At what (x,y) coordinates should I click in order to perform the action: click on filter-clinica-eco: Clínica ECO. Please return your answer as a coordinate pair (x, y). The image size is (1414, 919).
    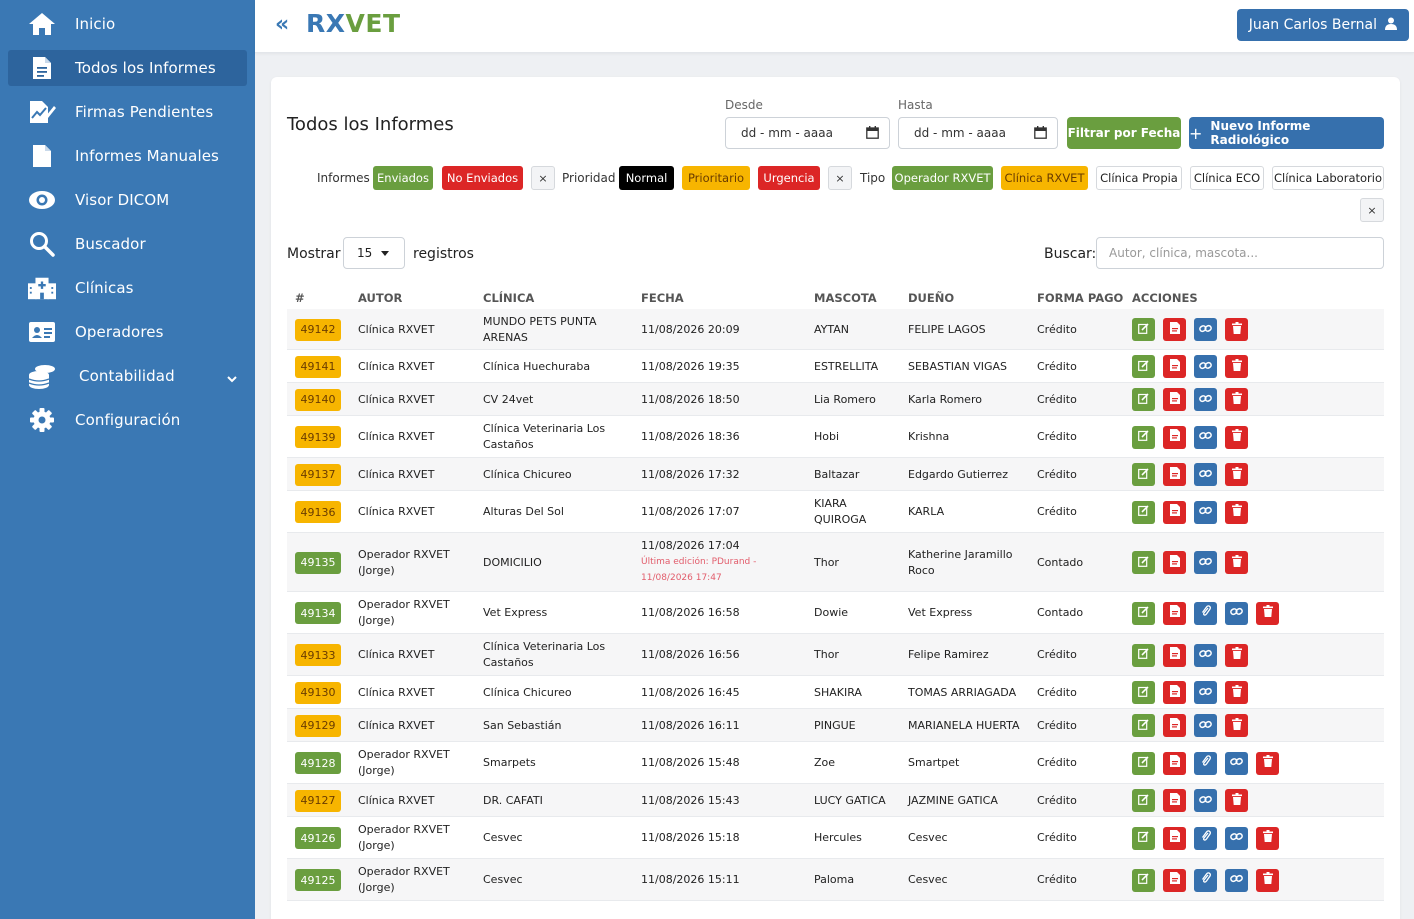
    Looking at the image, I should click on (1227, 178).